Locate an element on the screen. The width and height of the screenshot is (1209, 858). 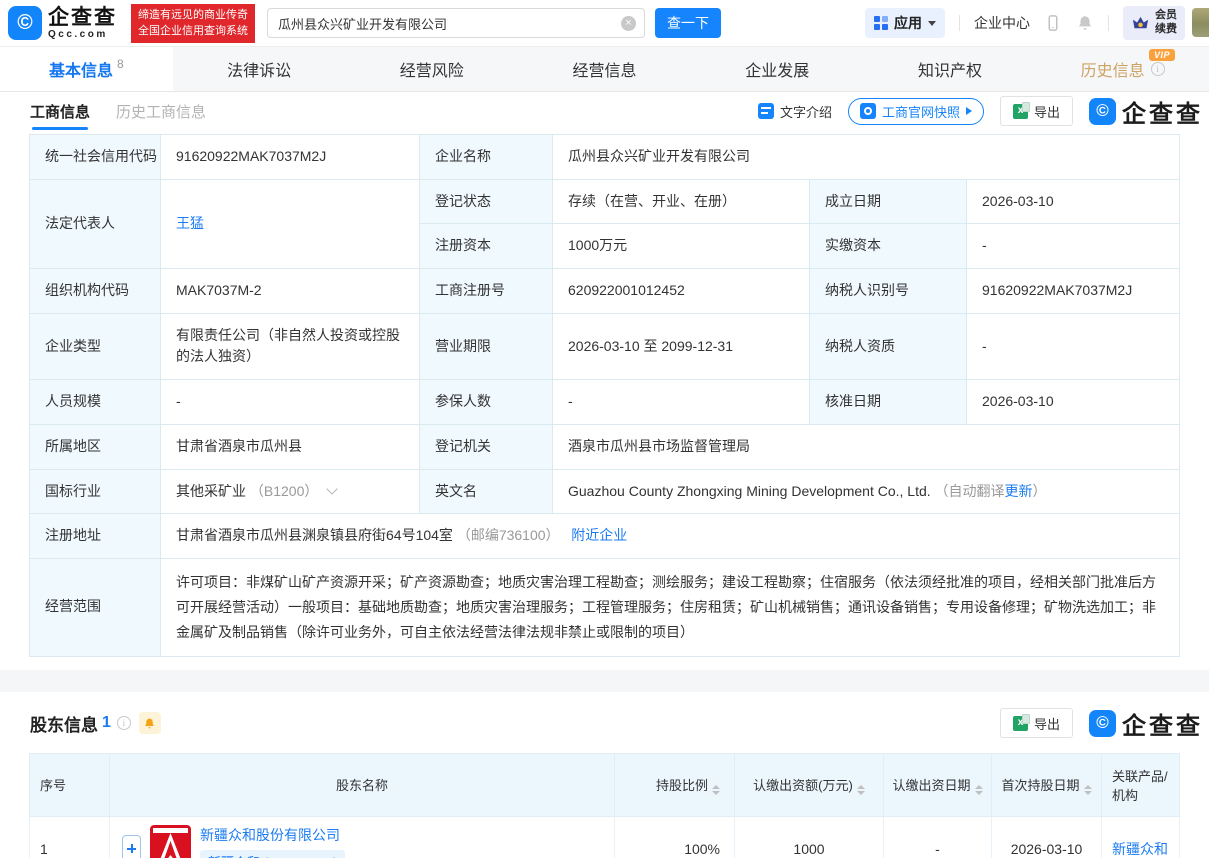
field-label: 人员规模 is located at coordinates (95, 402).